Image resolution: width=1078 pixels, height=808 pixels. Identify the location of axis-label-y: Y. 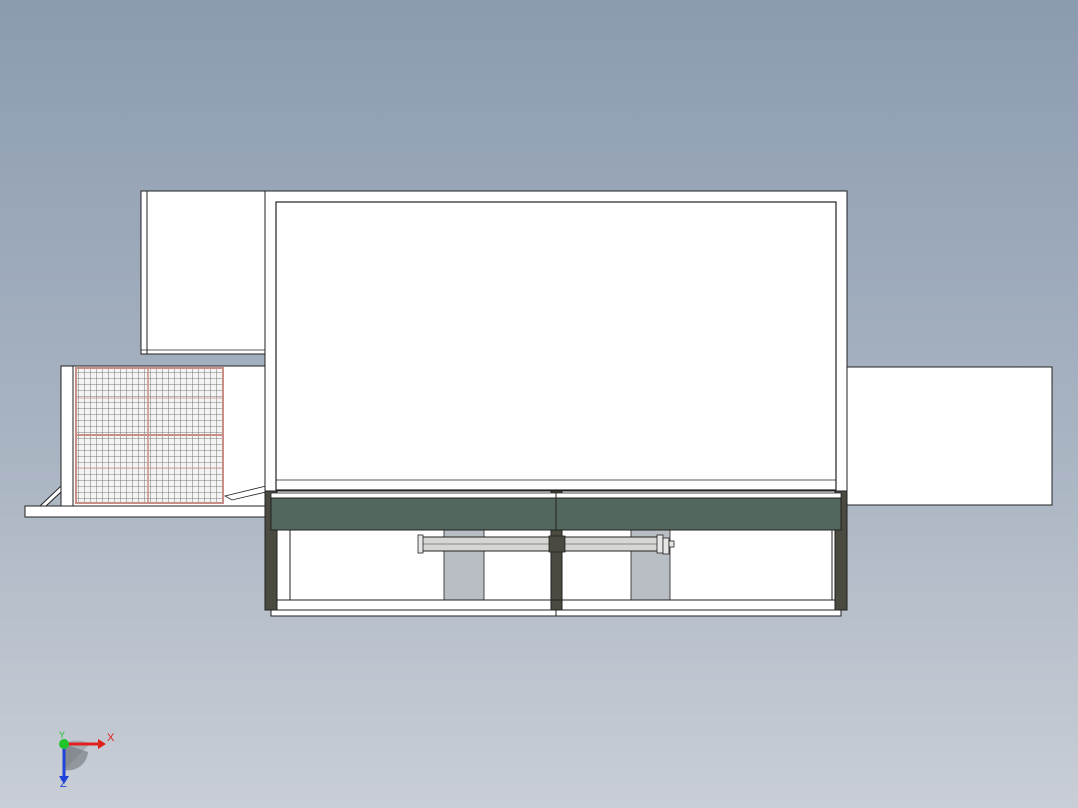
(62, 735).